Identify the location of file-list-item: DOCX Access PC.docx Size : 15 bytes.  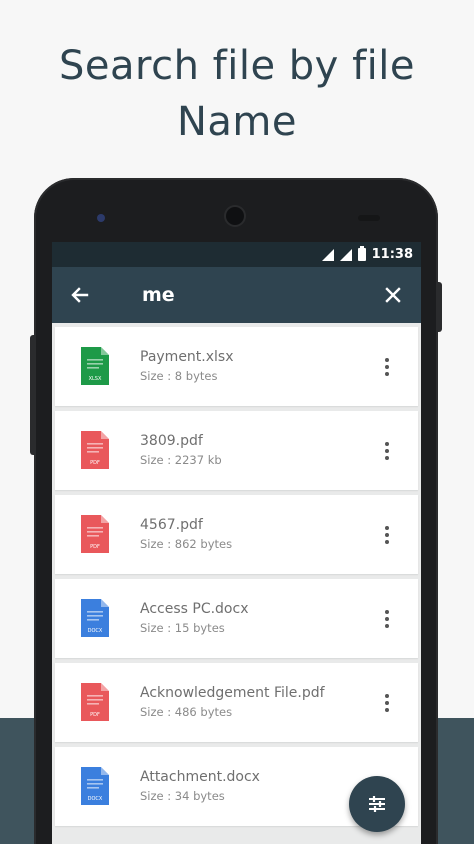
(236, 618).